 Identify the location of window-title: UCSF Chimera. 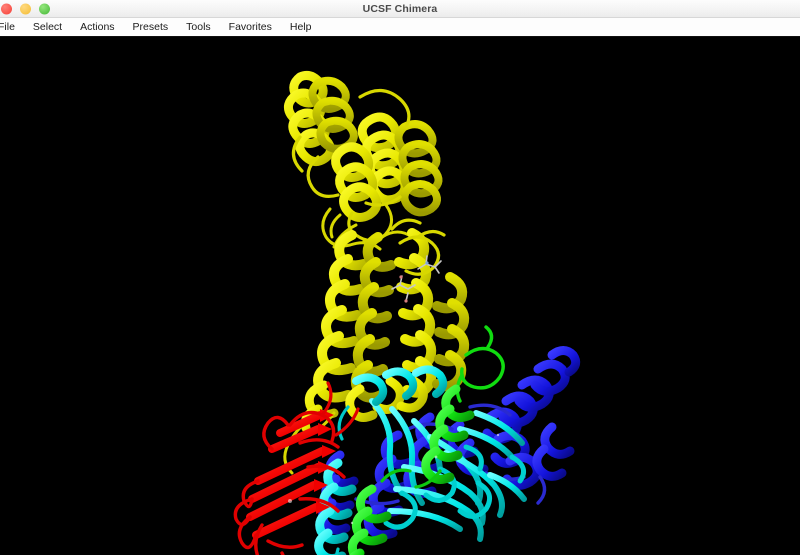
(400, 8).